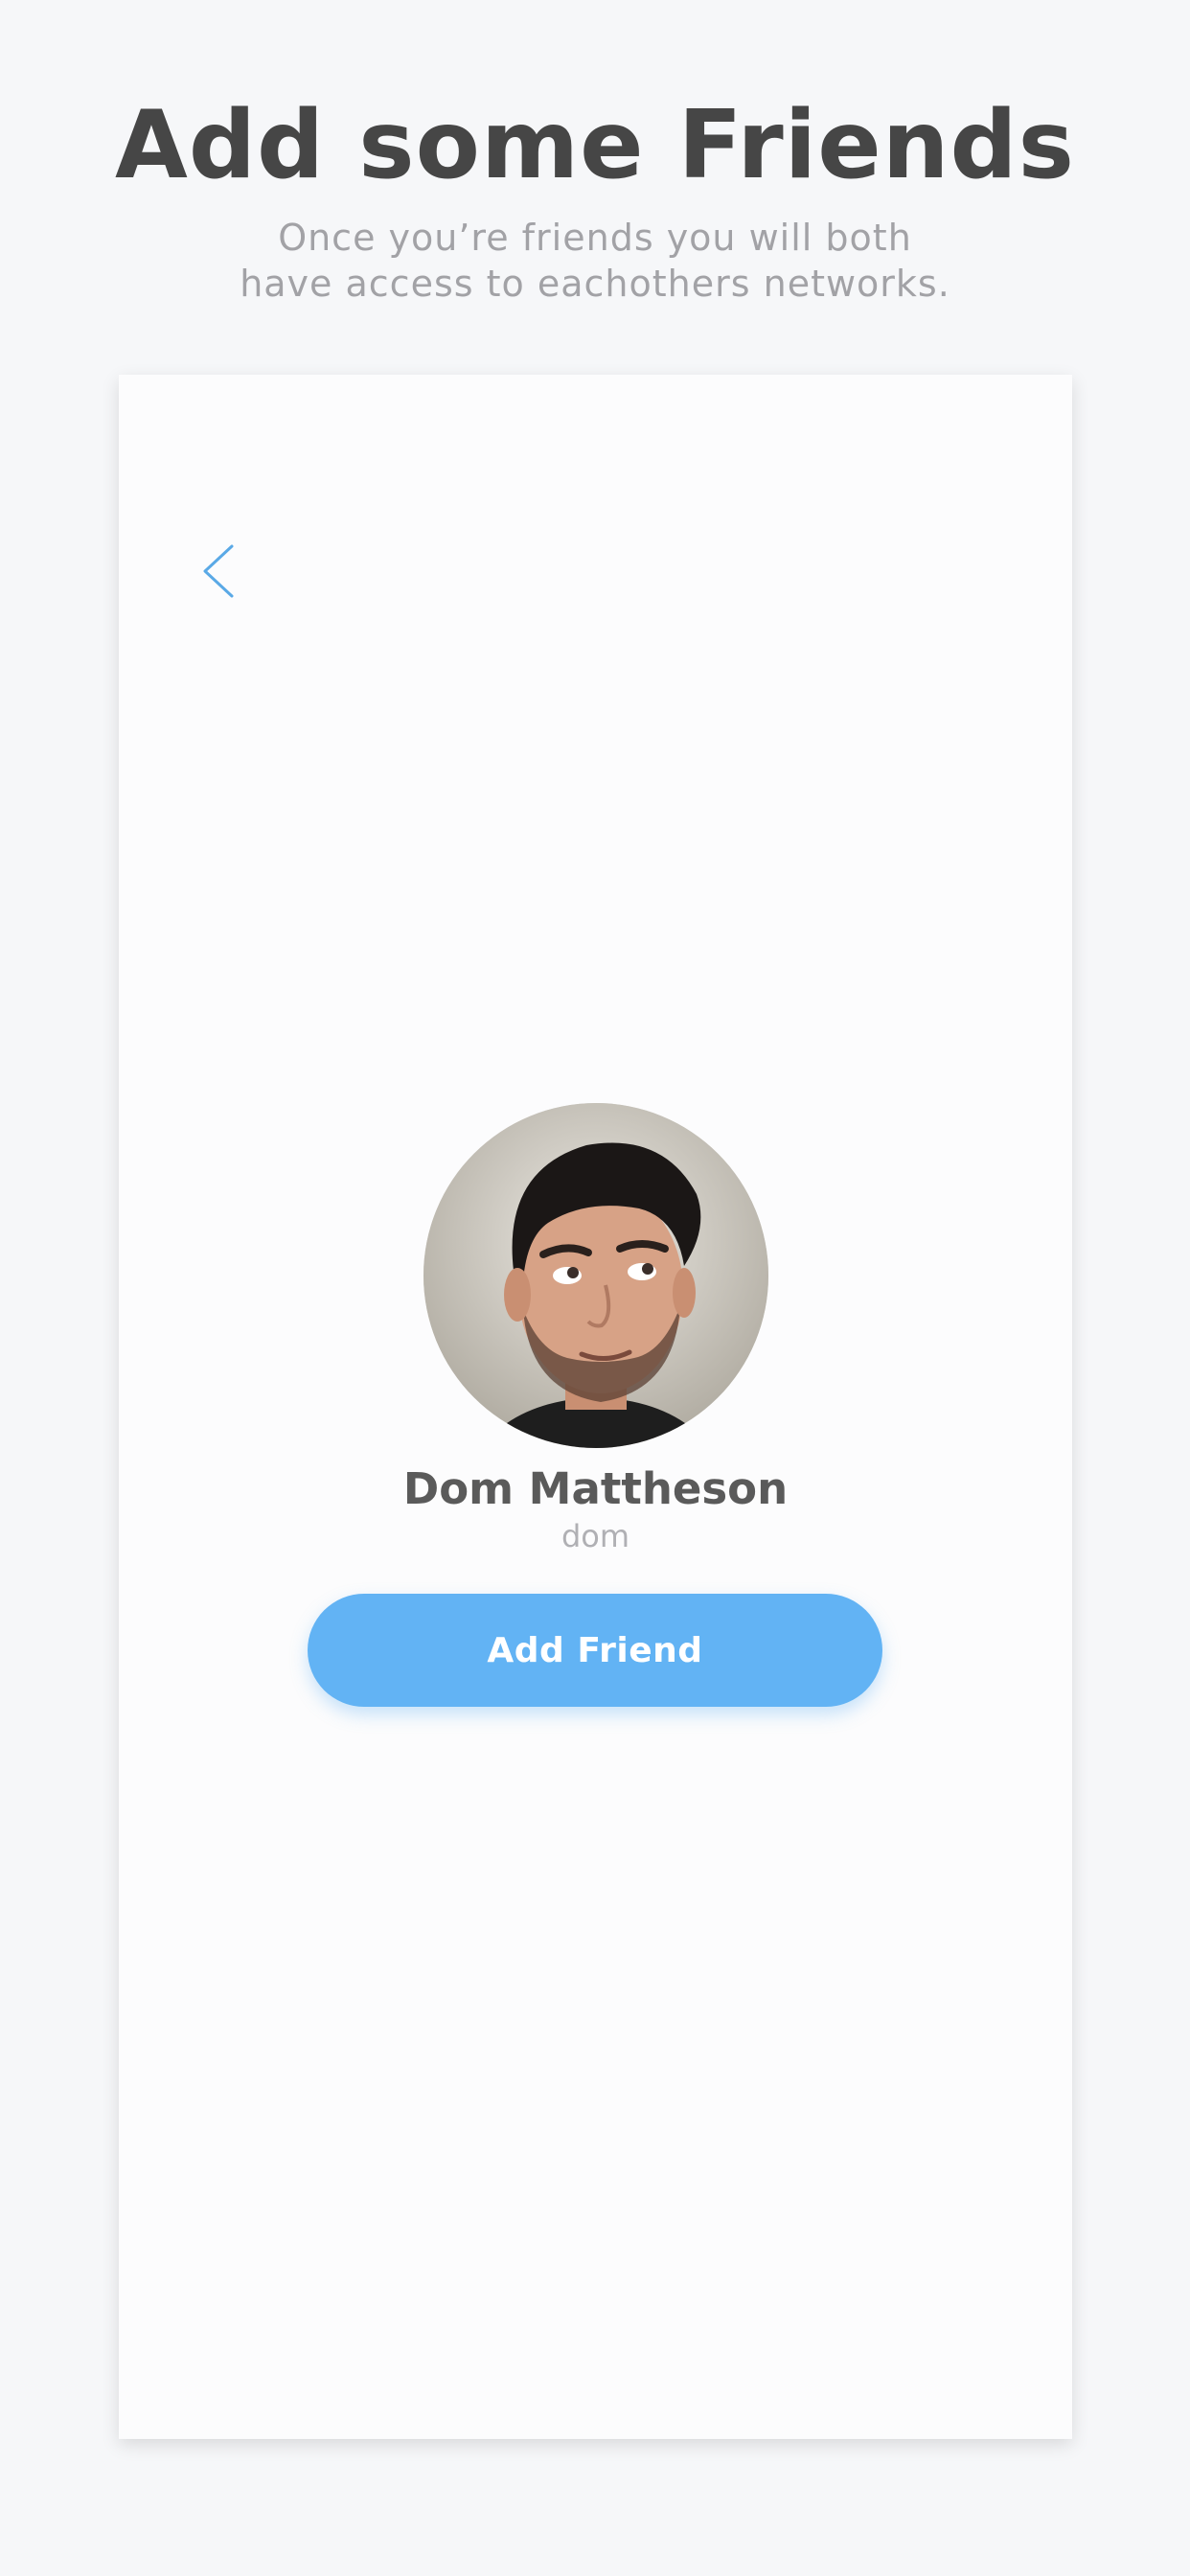  What do you see at coordinates (595, 238) in the screenshot?
I see `promo-subtitle-line-1: Once you’re friends you will both` at bounding box center [595, 238].